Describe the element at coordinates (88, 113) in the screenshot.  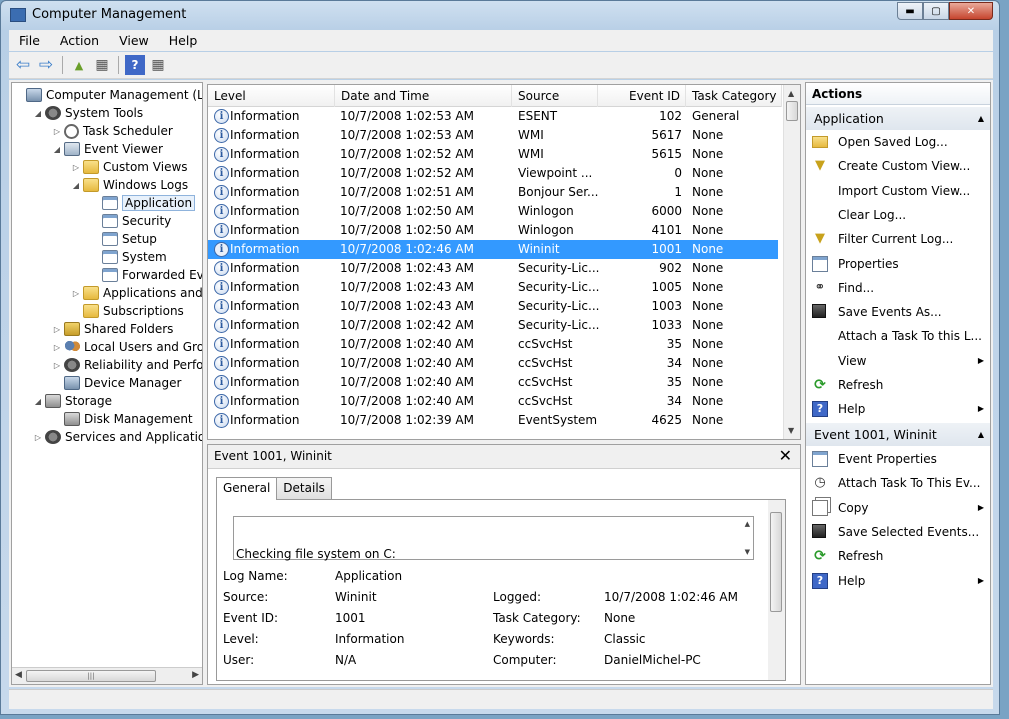
I see `tree-node: ◢ System Tools` at that location.